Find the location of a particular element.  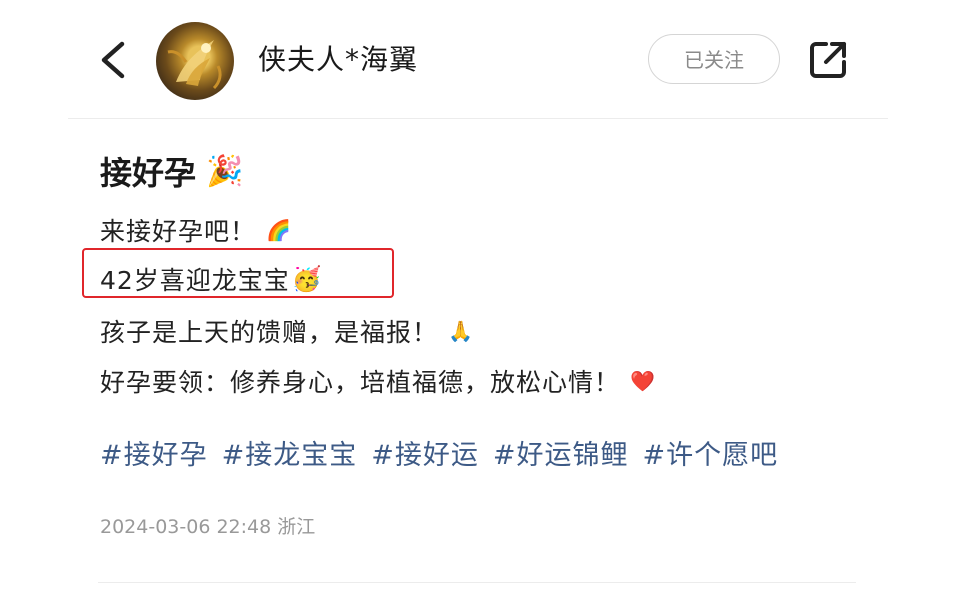

header-divider is located at coordinates (478, 118).